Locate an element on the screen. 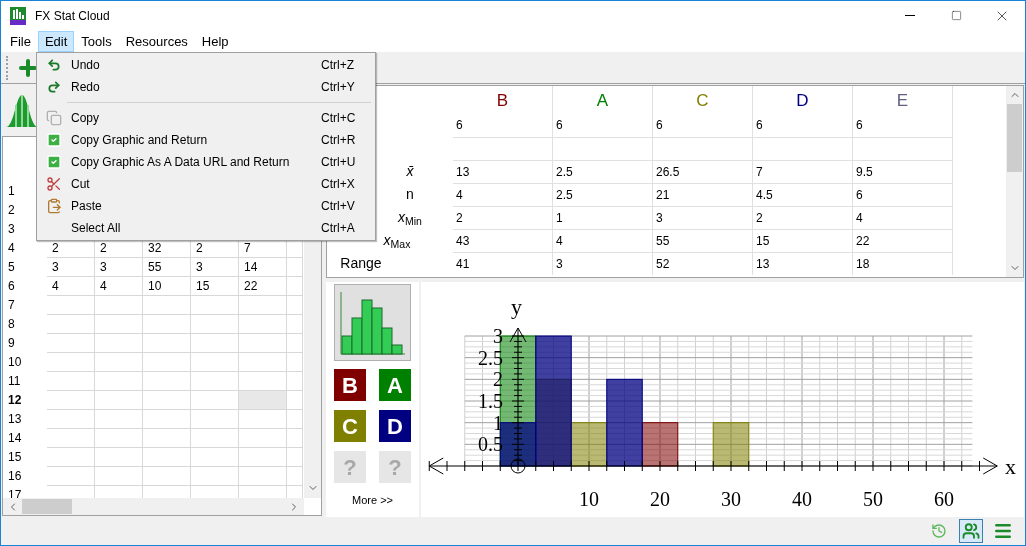 This screenshot has width=1026, height=546. window-title: FX Stat Cloud is located at coordinates (72, 16).